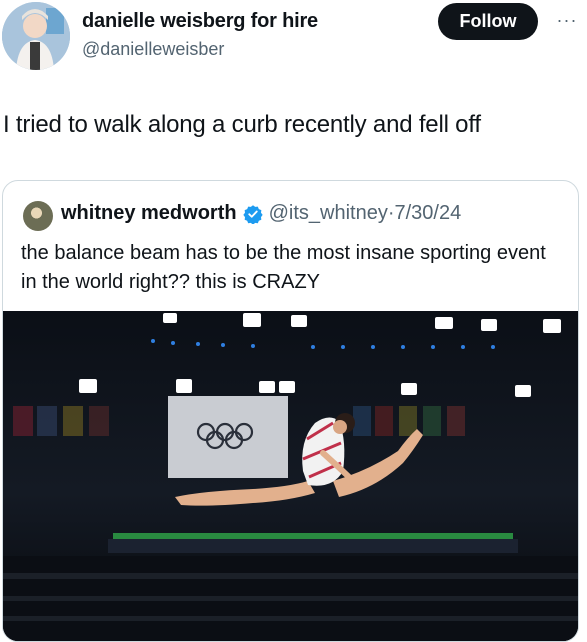  What do you see at coordinates (153, 49) in the screenshot?
I see `author-handle: @danielleweisber` at bounding box center [153, 49].